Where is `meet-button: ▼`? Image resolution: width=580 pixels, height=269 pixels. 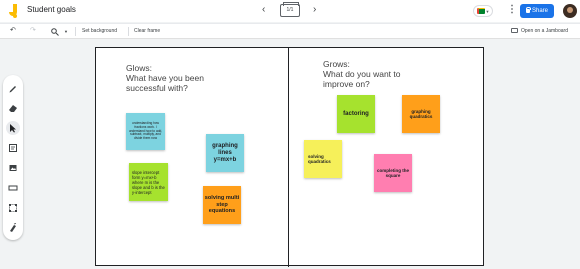 meet-button: ▼ is located at coordinates (483, 11).